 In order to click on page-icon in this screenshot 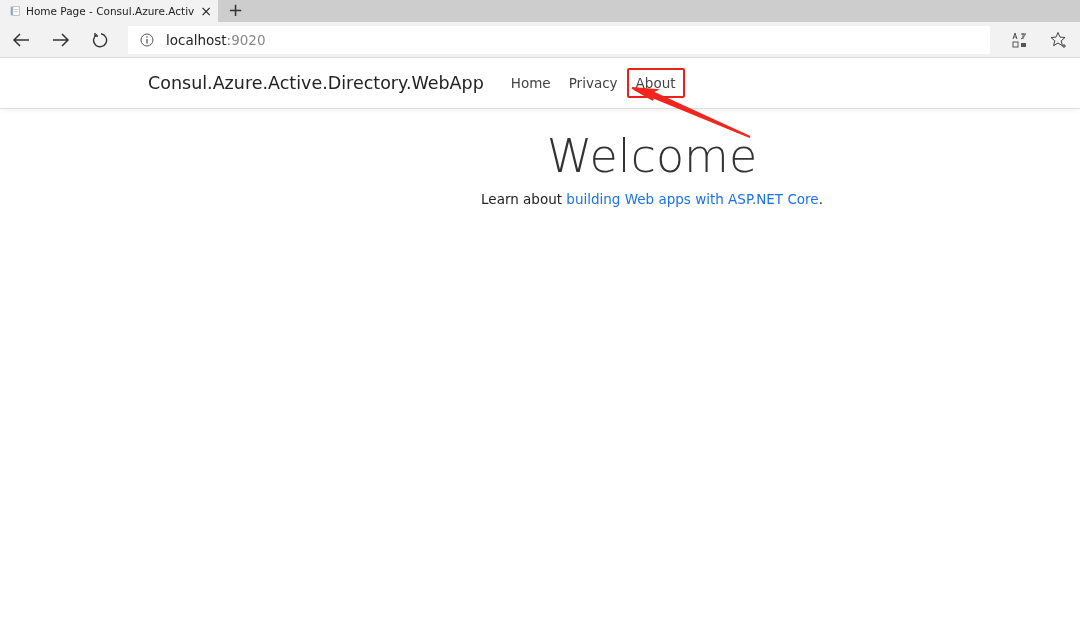, I will do `click(15, 11)`.